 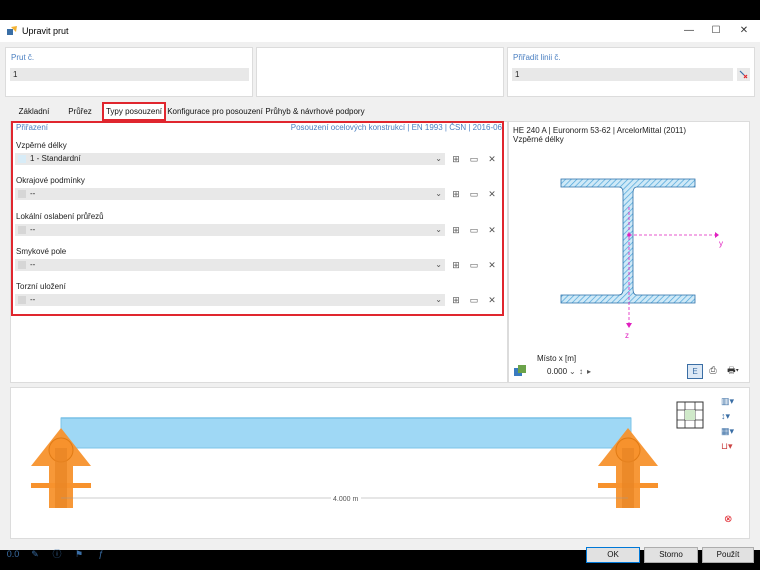 I want to click on boundary-conditions-label: Okrajové podmínky, so click(x=50, y=180).